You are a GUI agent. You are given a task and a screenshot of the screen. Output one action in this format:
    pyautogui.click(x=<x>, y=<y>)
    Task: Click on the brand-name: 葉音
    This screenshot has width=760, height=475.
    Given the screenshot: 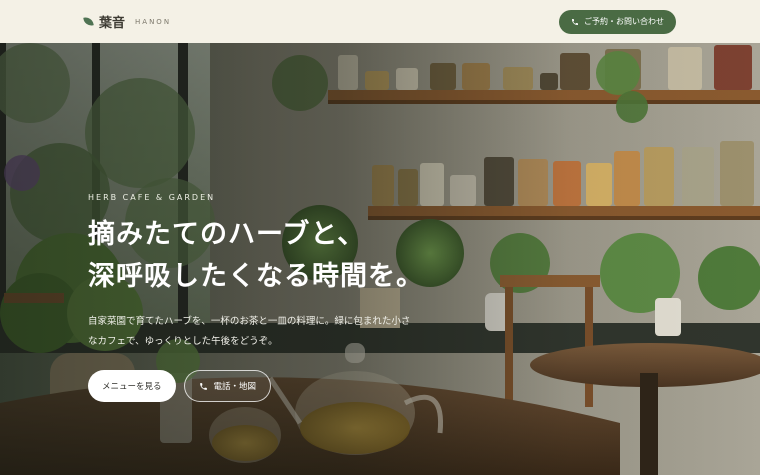 What is the action you would take?
    pyautogui.click(x=112, y=23)
    